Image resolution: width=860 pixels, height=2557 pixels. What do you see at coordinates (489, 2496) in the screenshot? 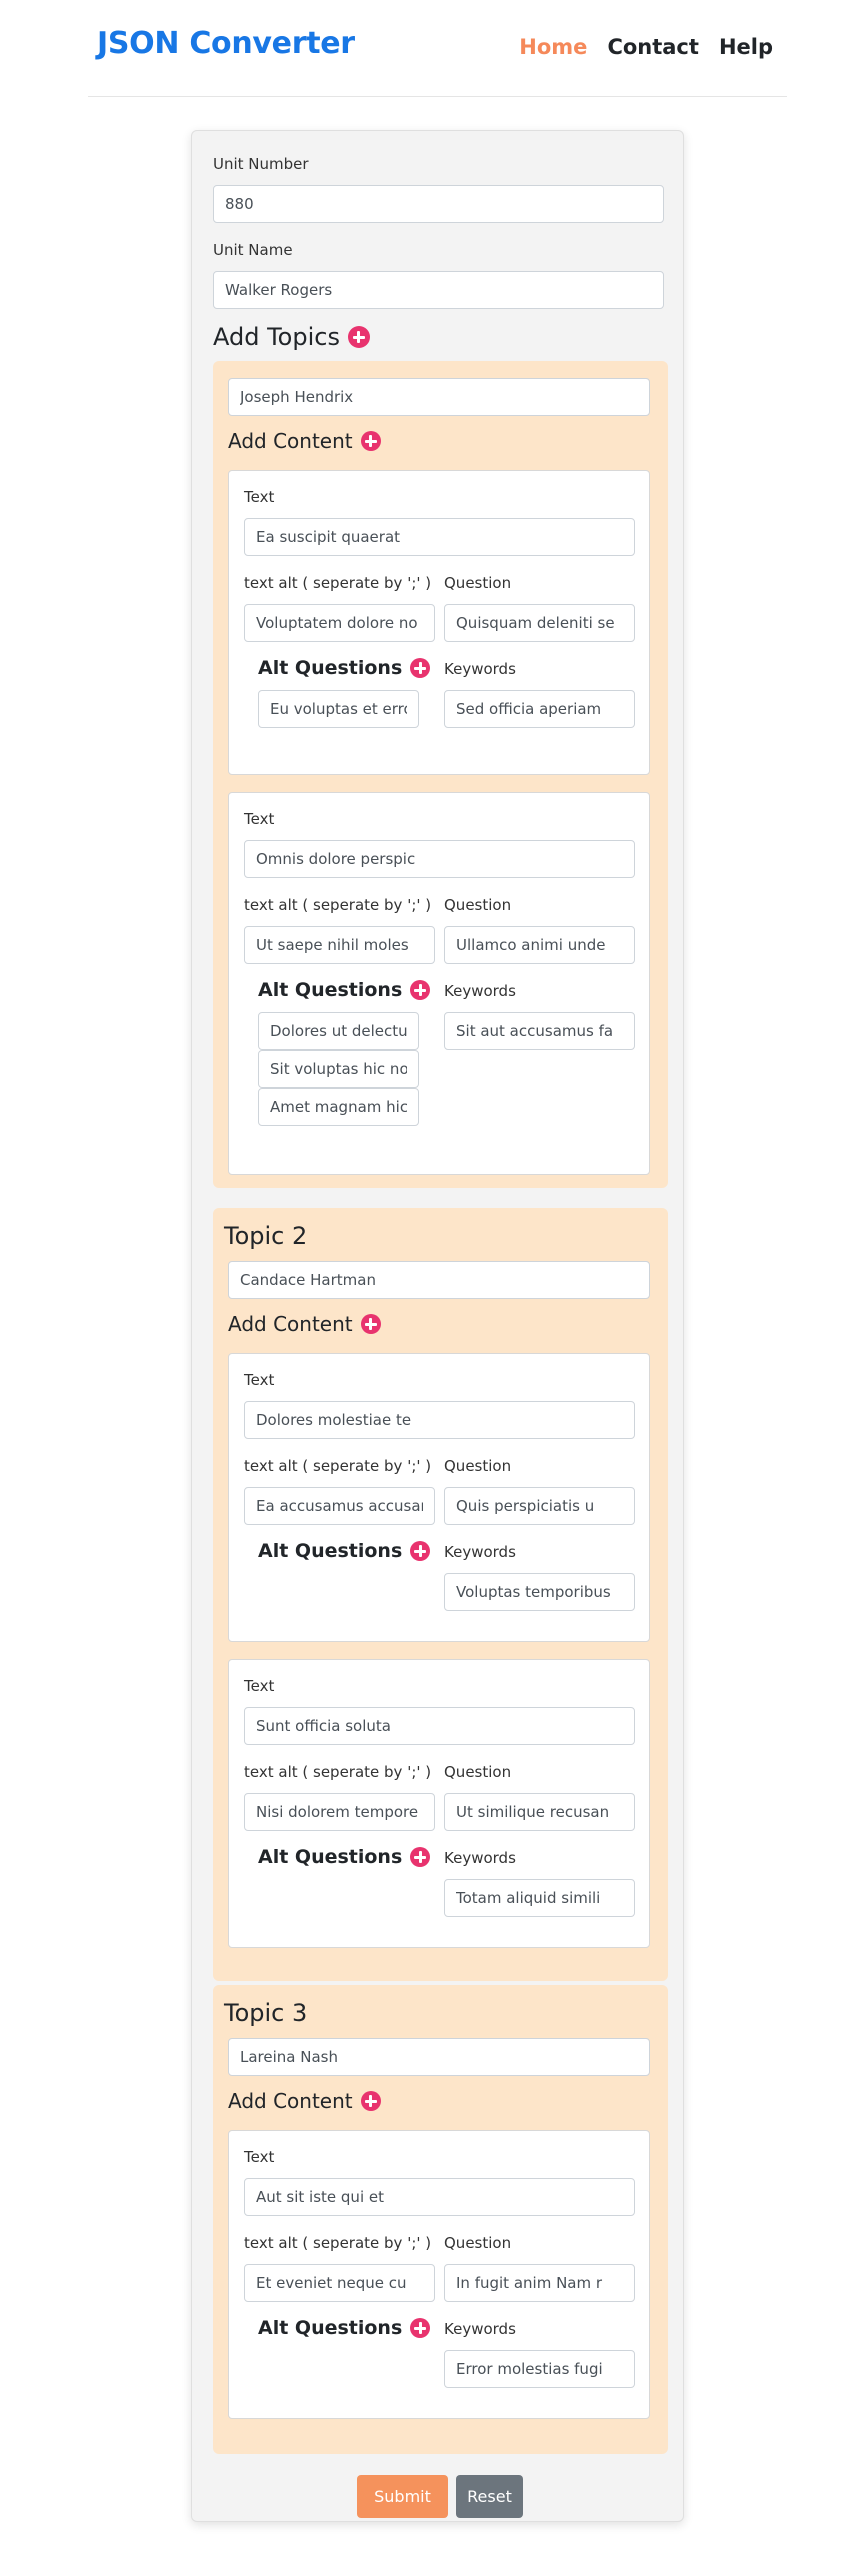
I see `reset-button: Reset` at bounding box center [489, 2496].